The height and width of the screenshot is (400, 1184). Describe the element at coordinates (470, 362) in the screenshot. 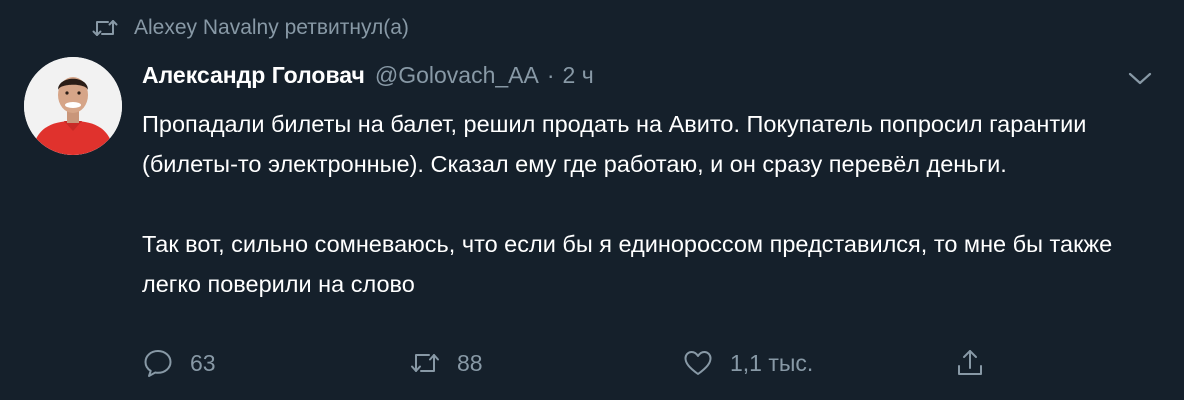

I see `retweet-count: 88` at that location.